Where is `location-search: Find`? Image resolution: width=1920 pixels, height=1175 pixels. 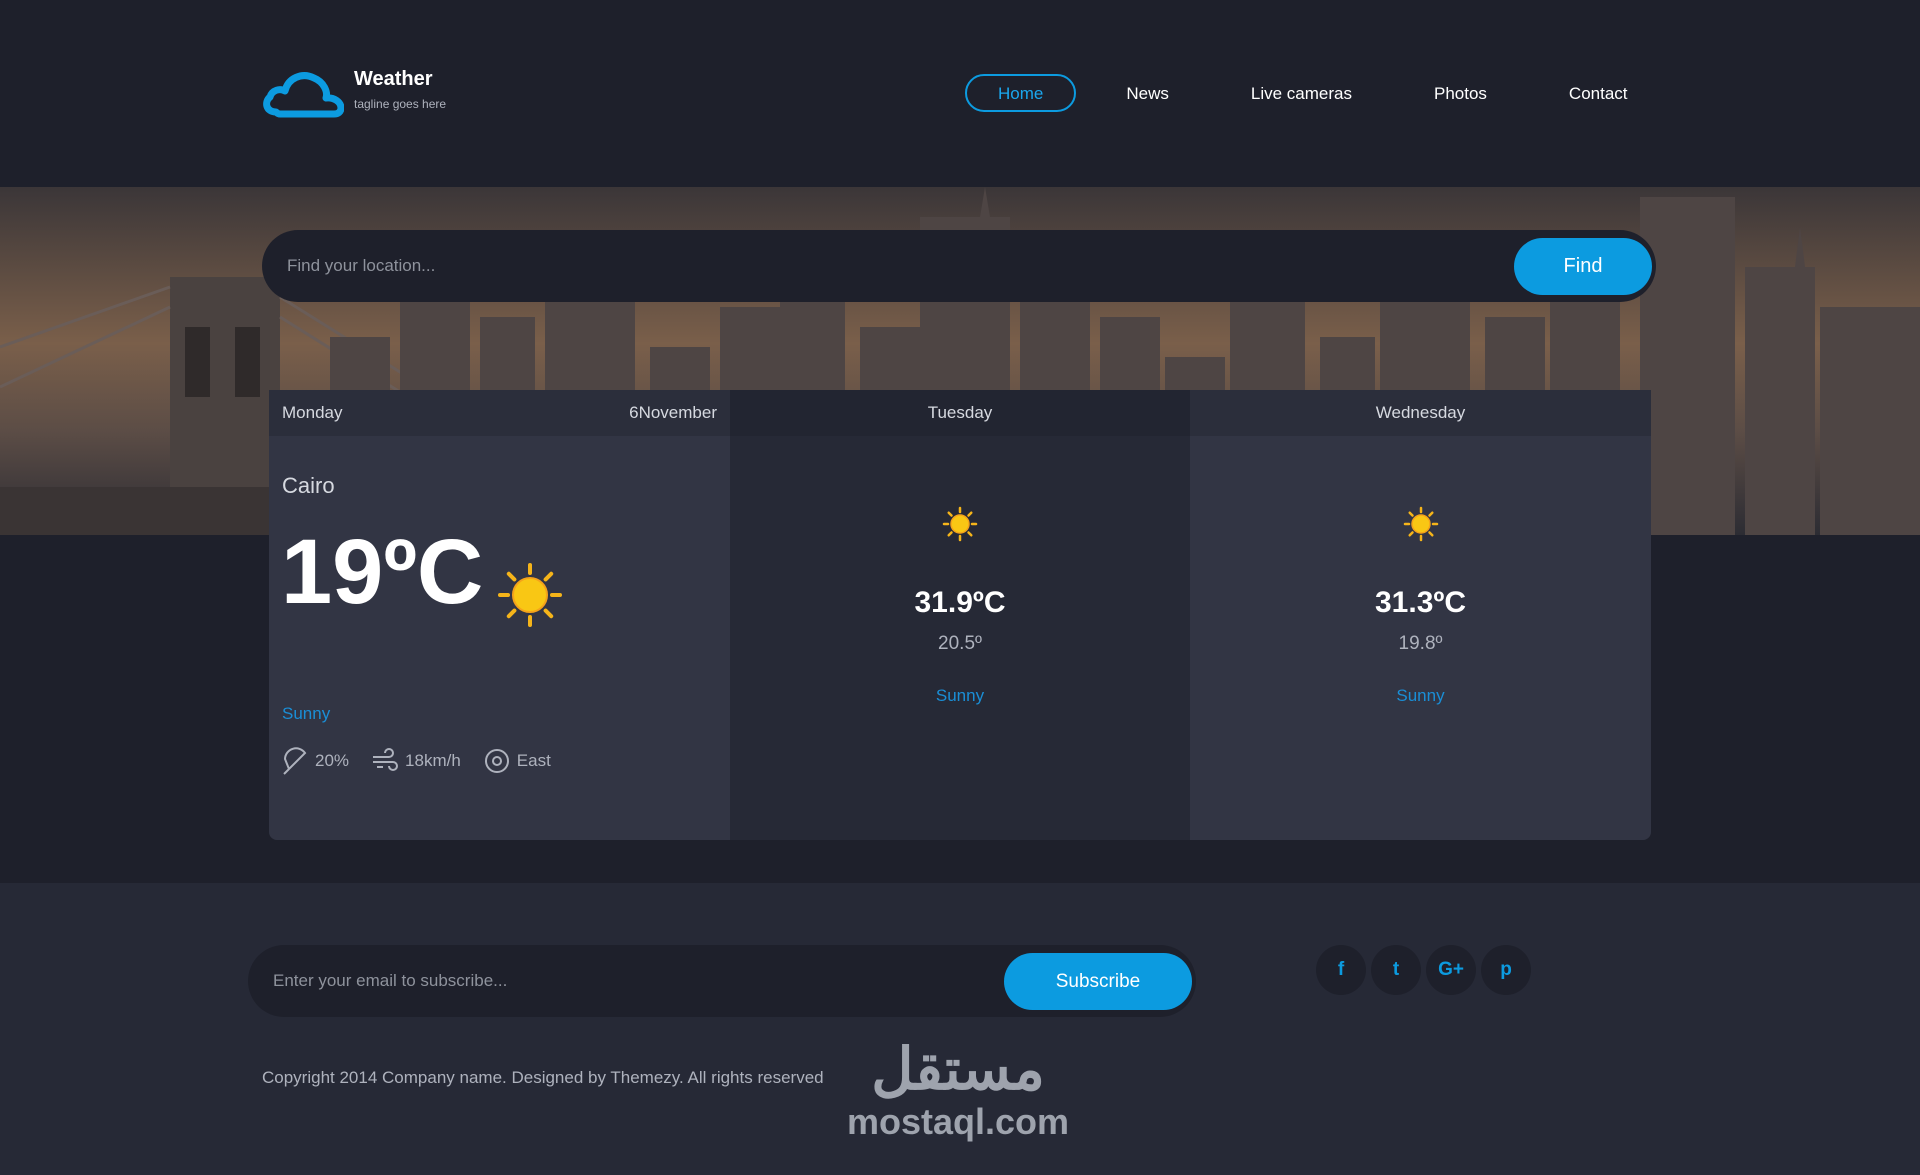 location-search: Find is located at coordinates (959, 266).